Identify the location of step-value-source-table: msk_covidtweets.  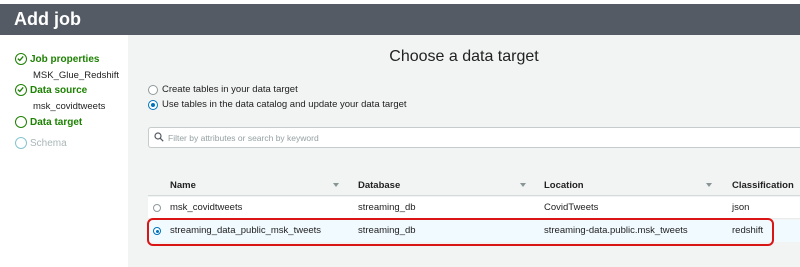
(69, 106).